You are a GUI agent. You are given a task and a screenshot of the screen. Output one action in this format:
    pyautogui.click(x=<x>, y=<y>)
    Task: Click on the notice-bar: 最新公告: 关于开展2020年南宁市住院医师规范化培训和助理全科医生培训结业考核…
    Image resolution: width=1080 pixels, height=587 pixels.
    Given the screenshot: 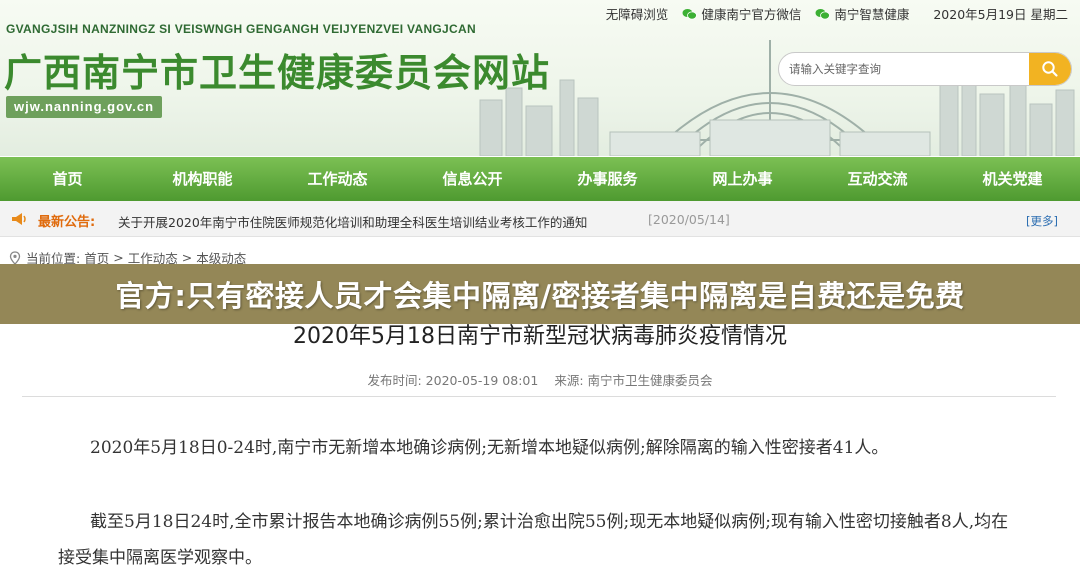 What is the action you would take?
    pyautogui.click(x=540, y=219)
    